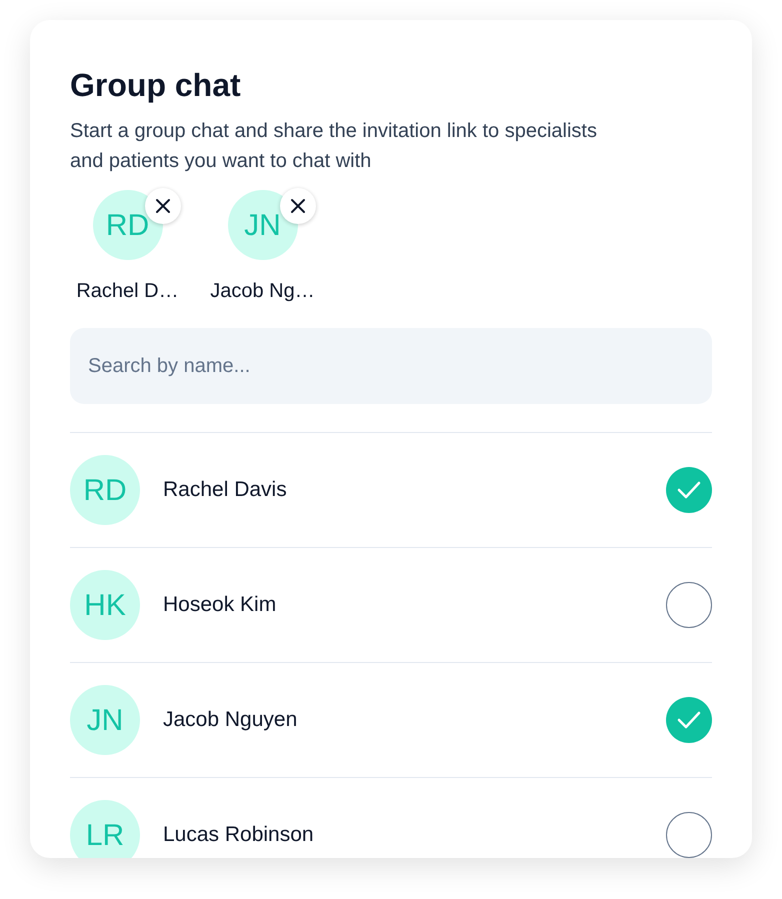  What do you see at coordinates (225, 490) in the screenshot?
I see `contact-name: Rachel Davis` at bounding box center [225, 490].